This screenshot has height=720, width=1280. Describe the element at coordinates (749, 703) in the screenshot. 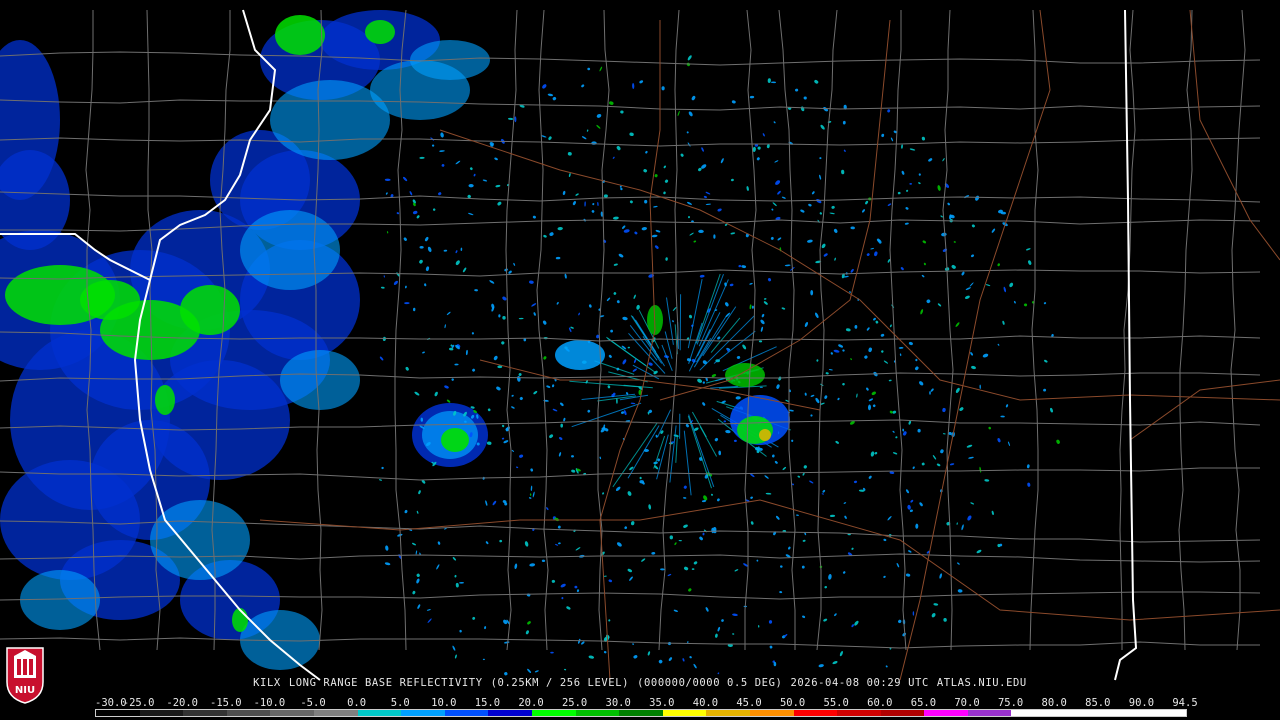

I see `colorbar-tick-label: 45.0` at that location.